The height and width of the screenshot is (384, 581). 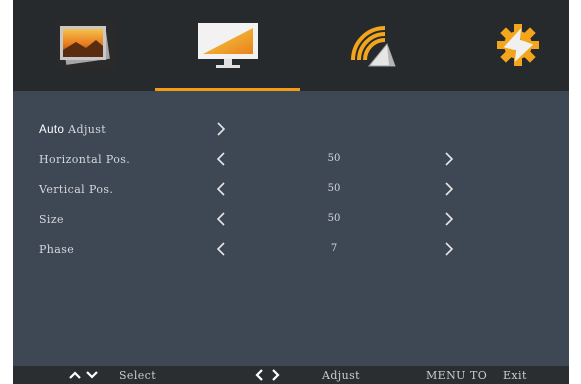 I want to click on menu-item-label: Size, so click(x=51, y=219).